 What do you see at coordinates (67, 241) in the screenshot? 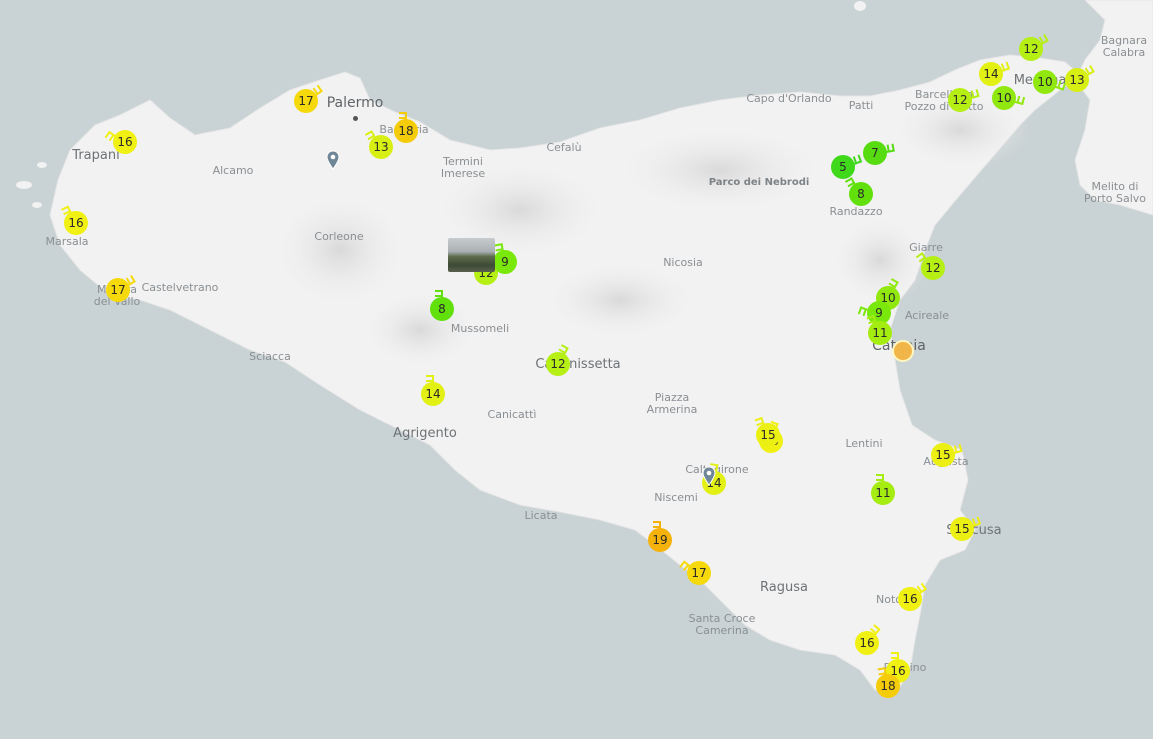
I see `place-label: Marsala` at bounding box center [67, 241].